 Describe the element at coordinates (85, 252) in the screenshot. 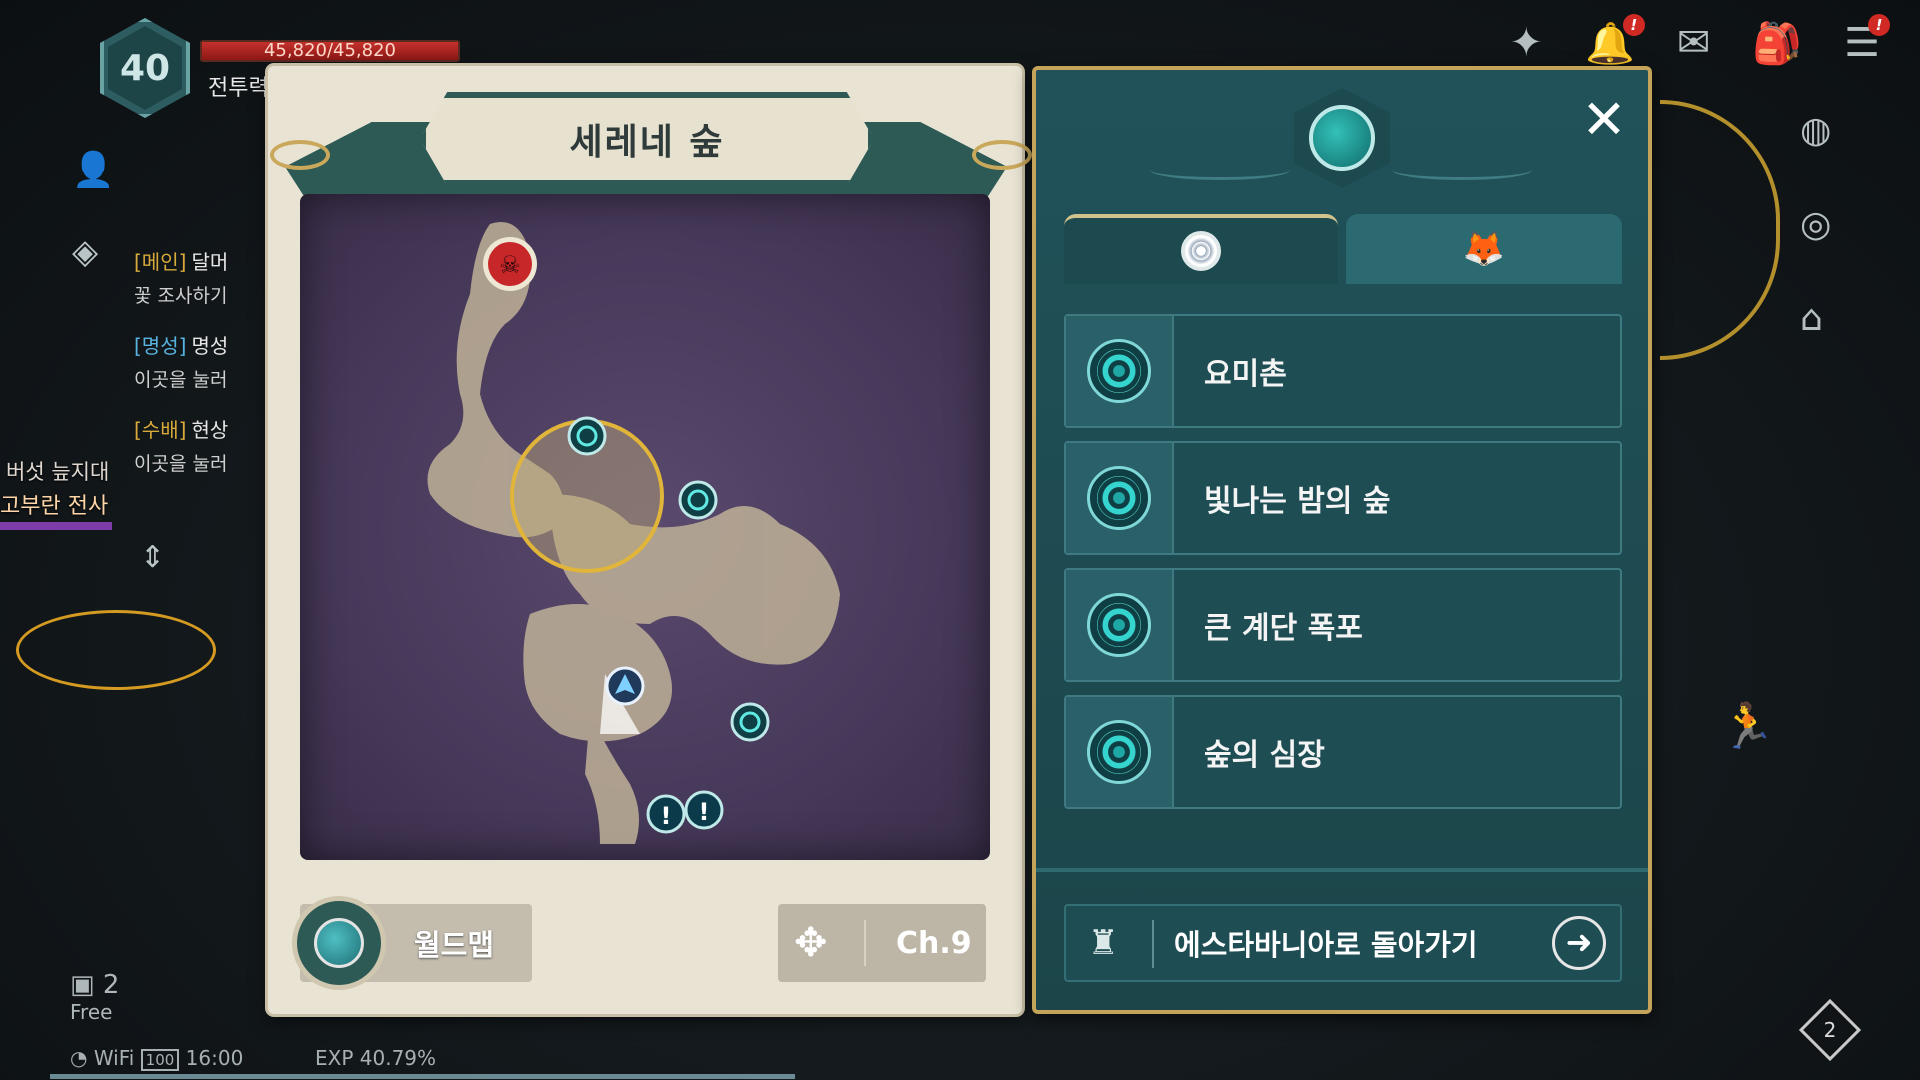

I see `quest-alert-icon: ◈` at that location.